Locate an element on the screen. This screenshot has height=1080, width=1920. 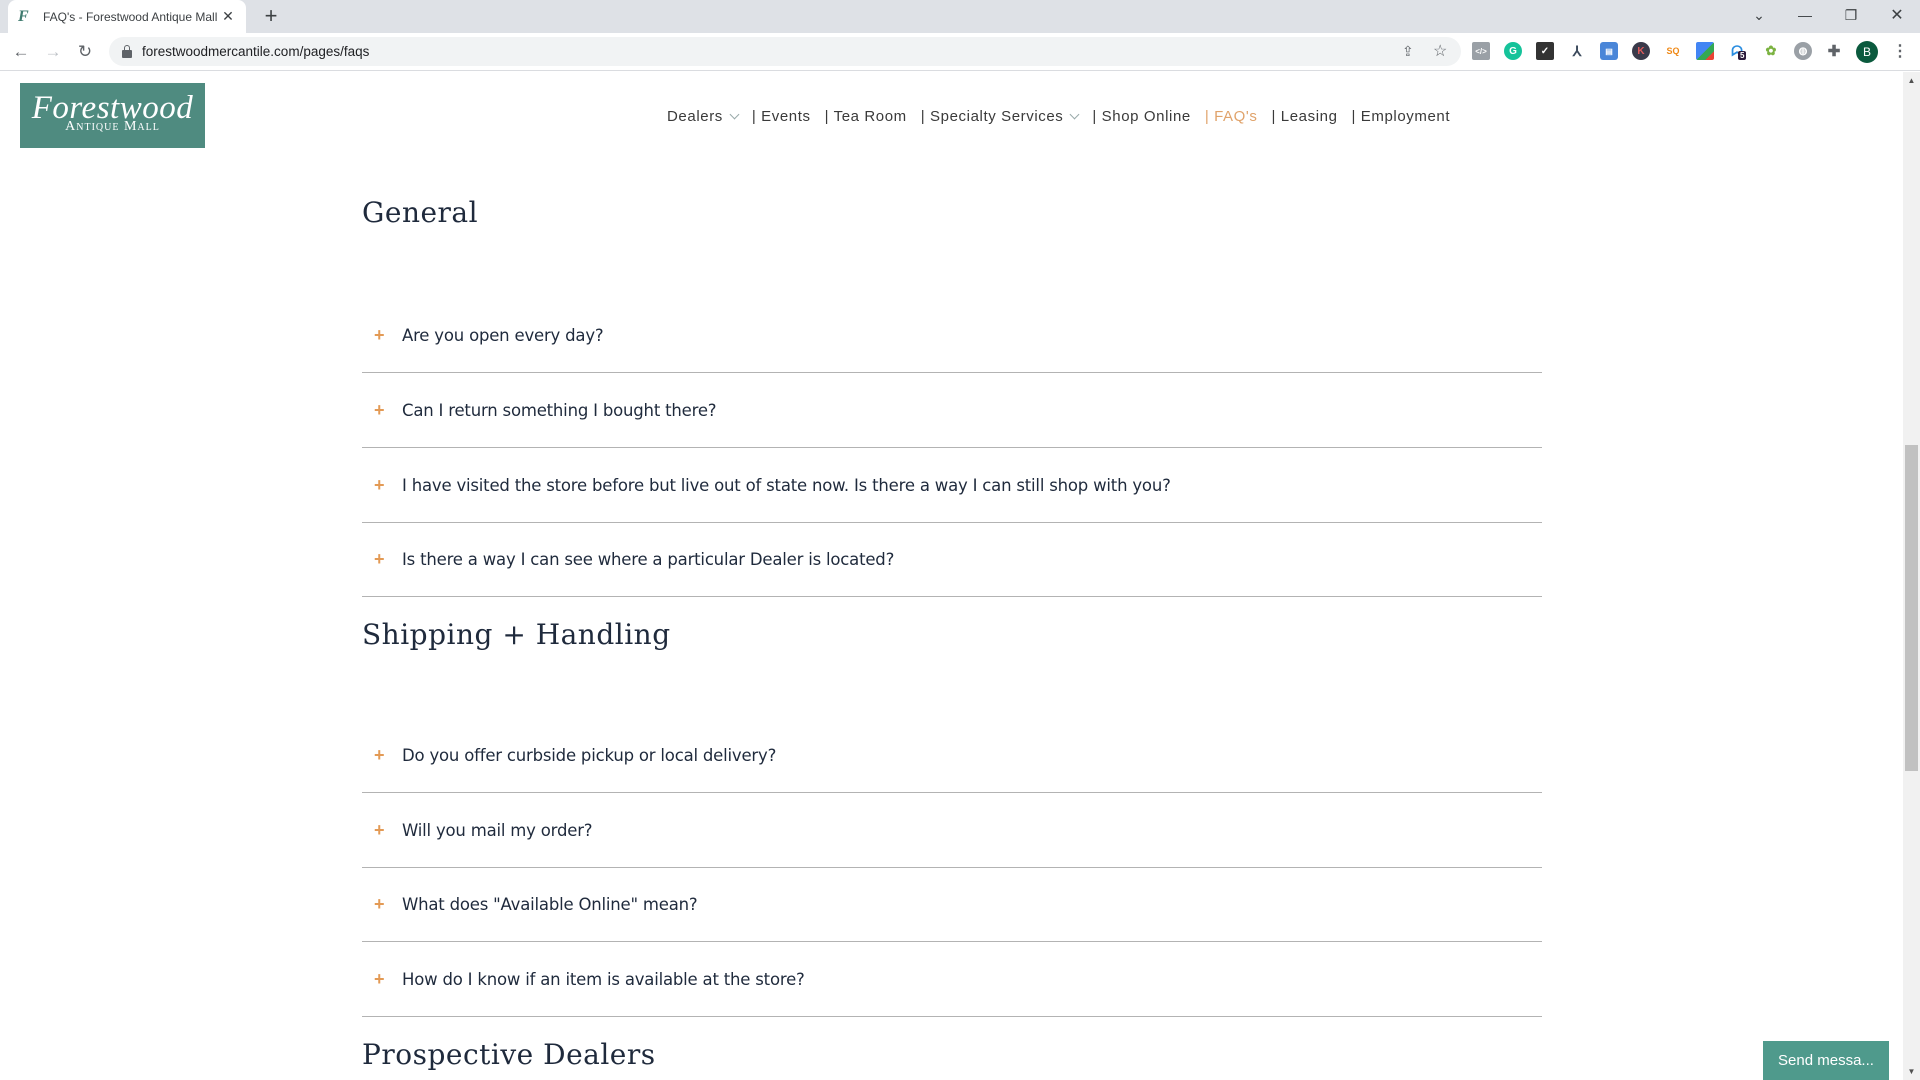
ghost-extension-icon: ᗣ5 is located at coordinates (1737, 51).